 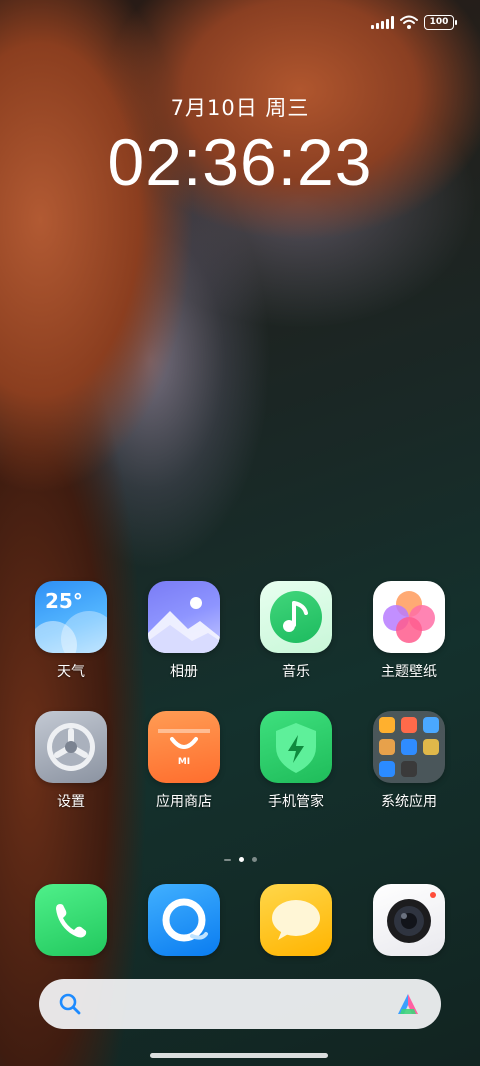 I want to click on music-icon, so click(x=296, y=617).